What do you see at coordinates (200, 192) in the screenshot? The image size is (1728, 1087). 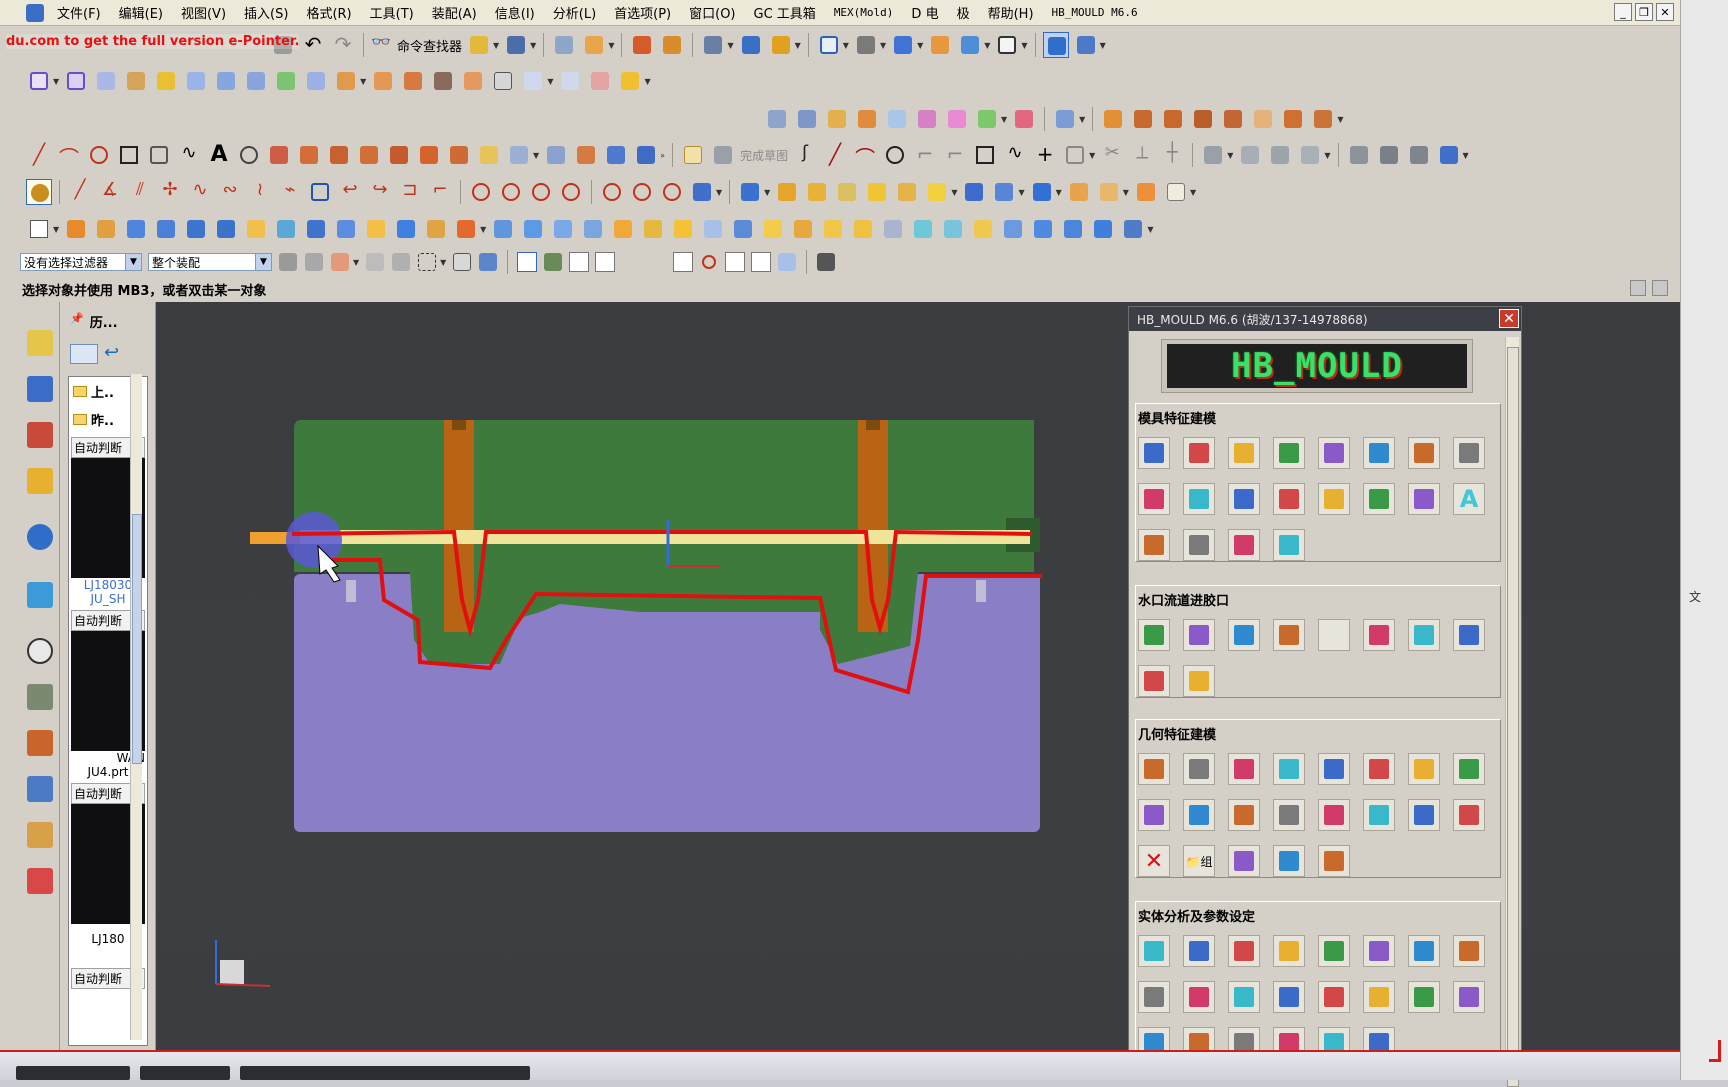 I see `dcurve-tangent-icon: ∿` at bounding box center [200, 192].